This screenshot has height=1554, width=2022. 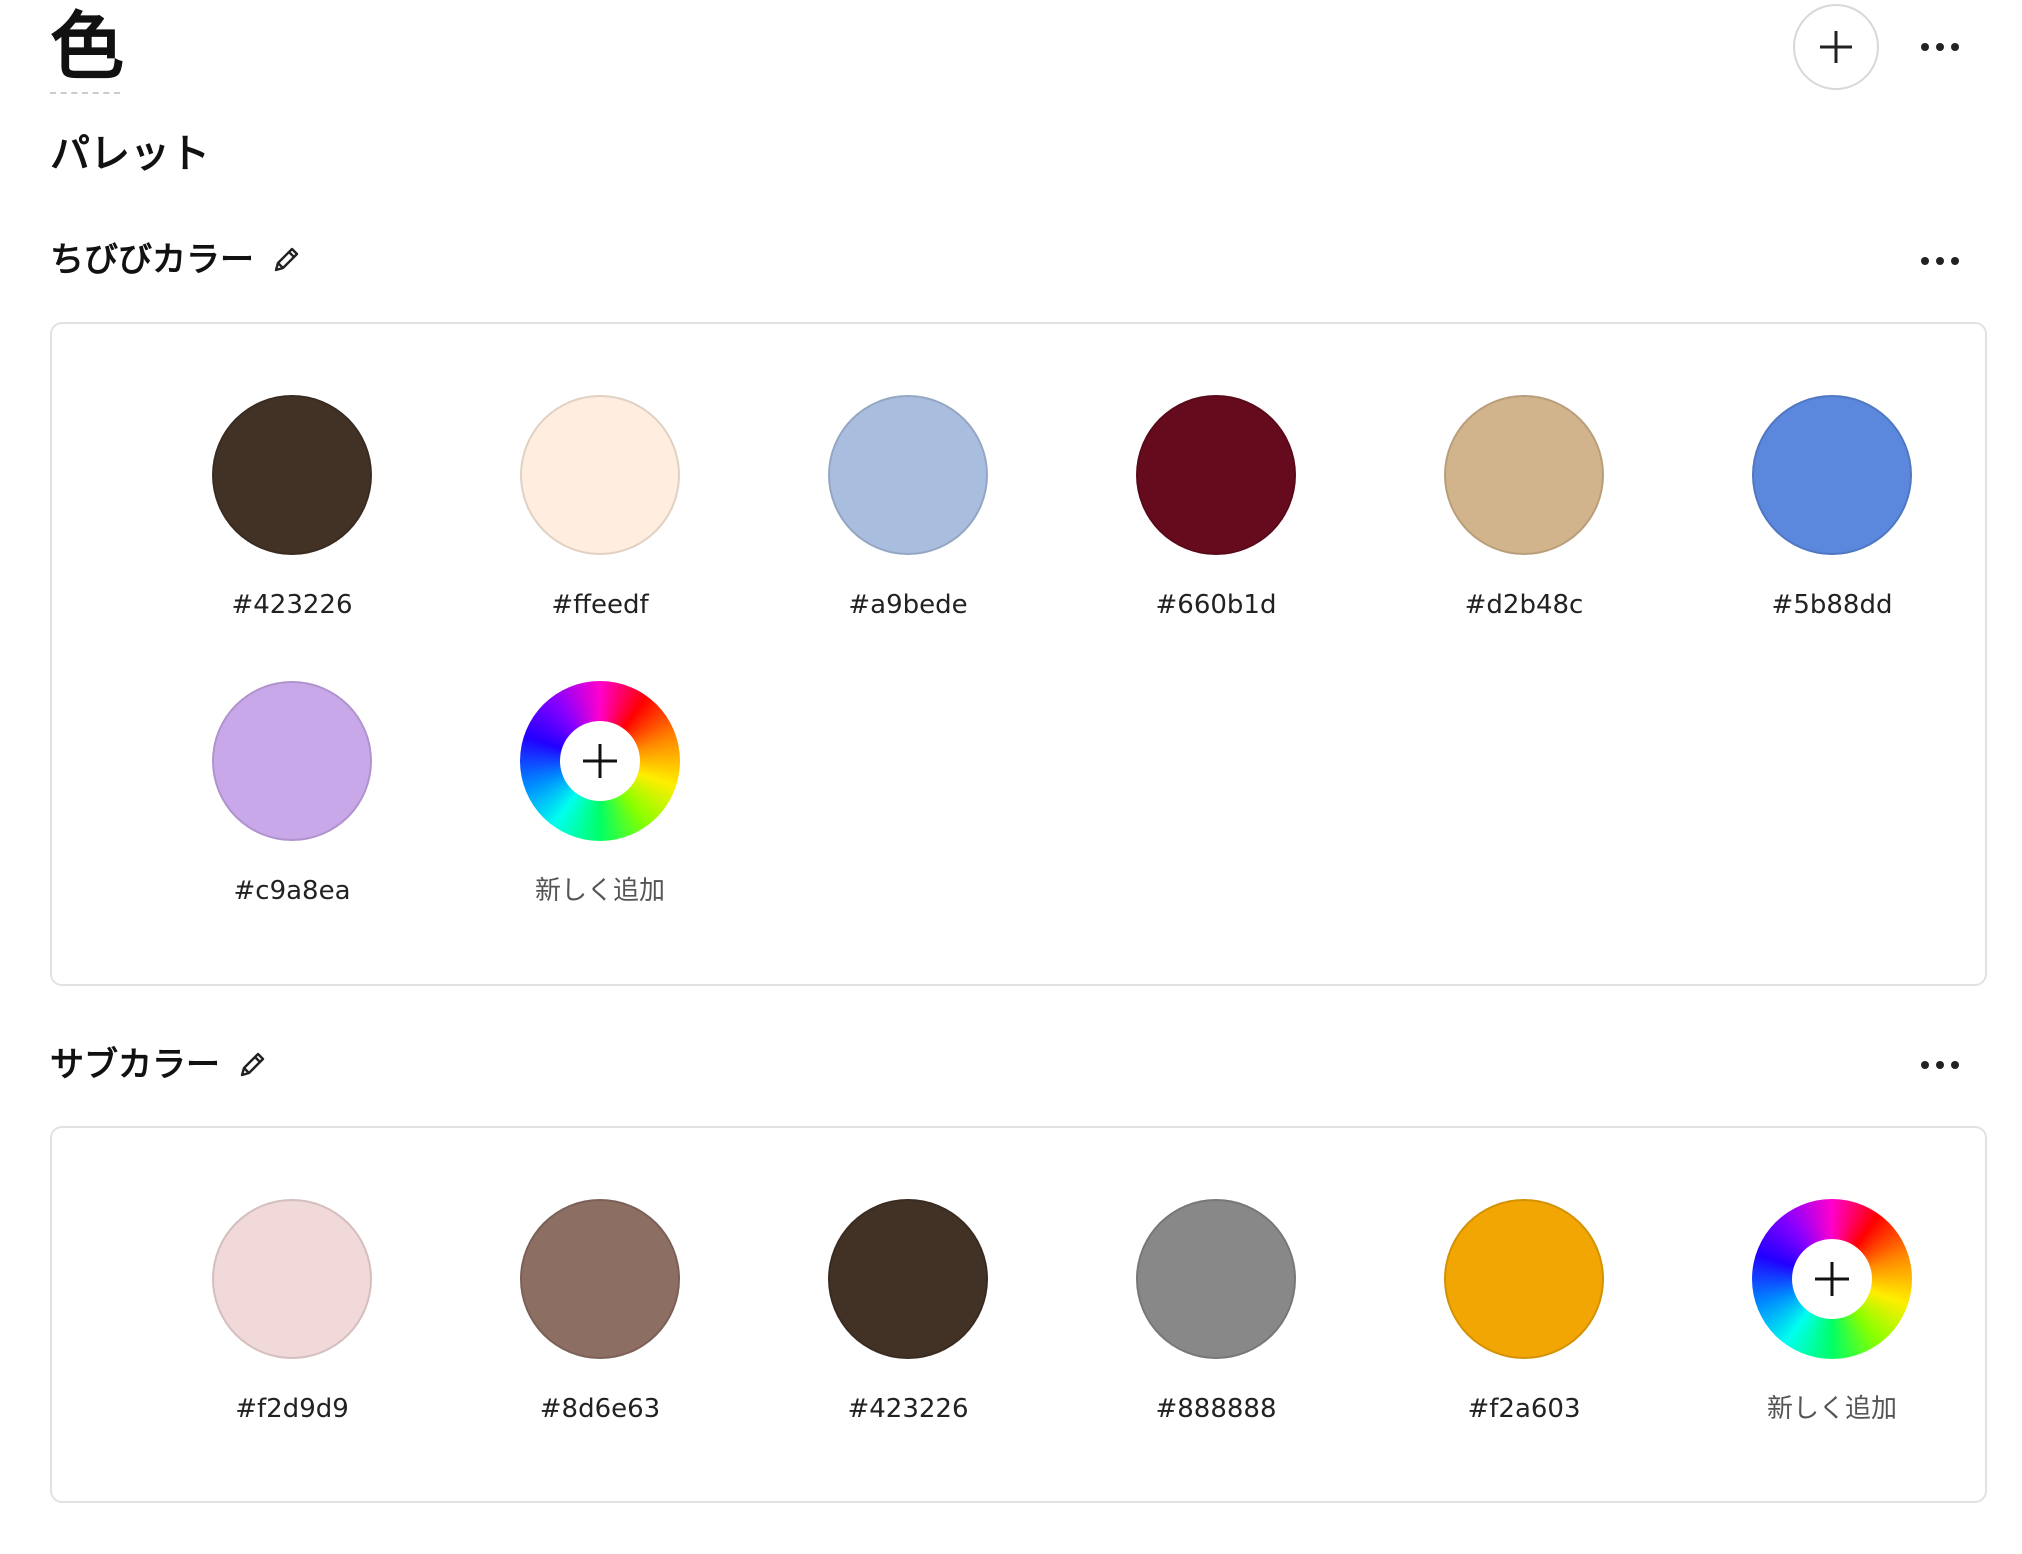 I want to click on swatch-item: #c9a8ea, so click(x=292, y=794).